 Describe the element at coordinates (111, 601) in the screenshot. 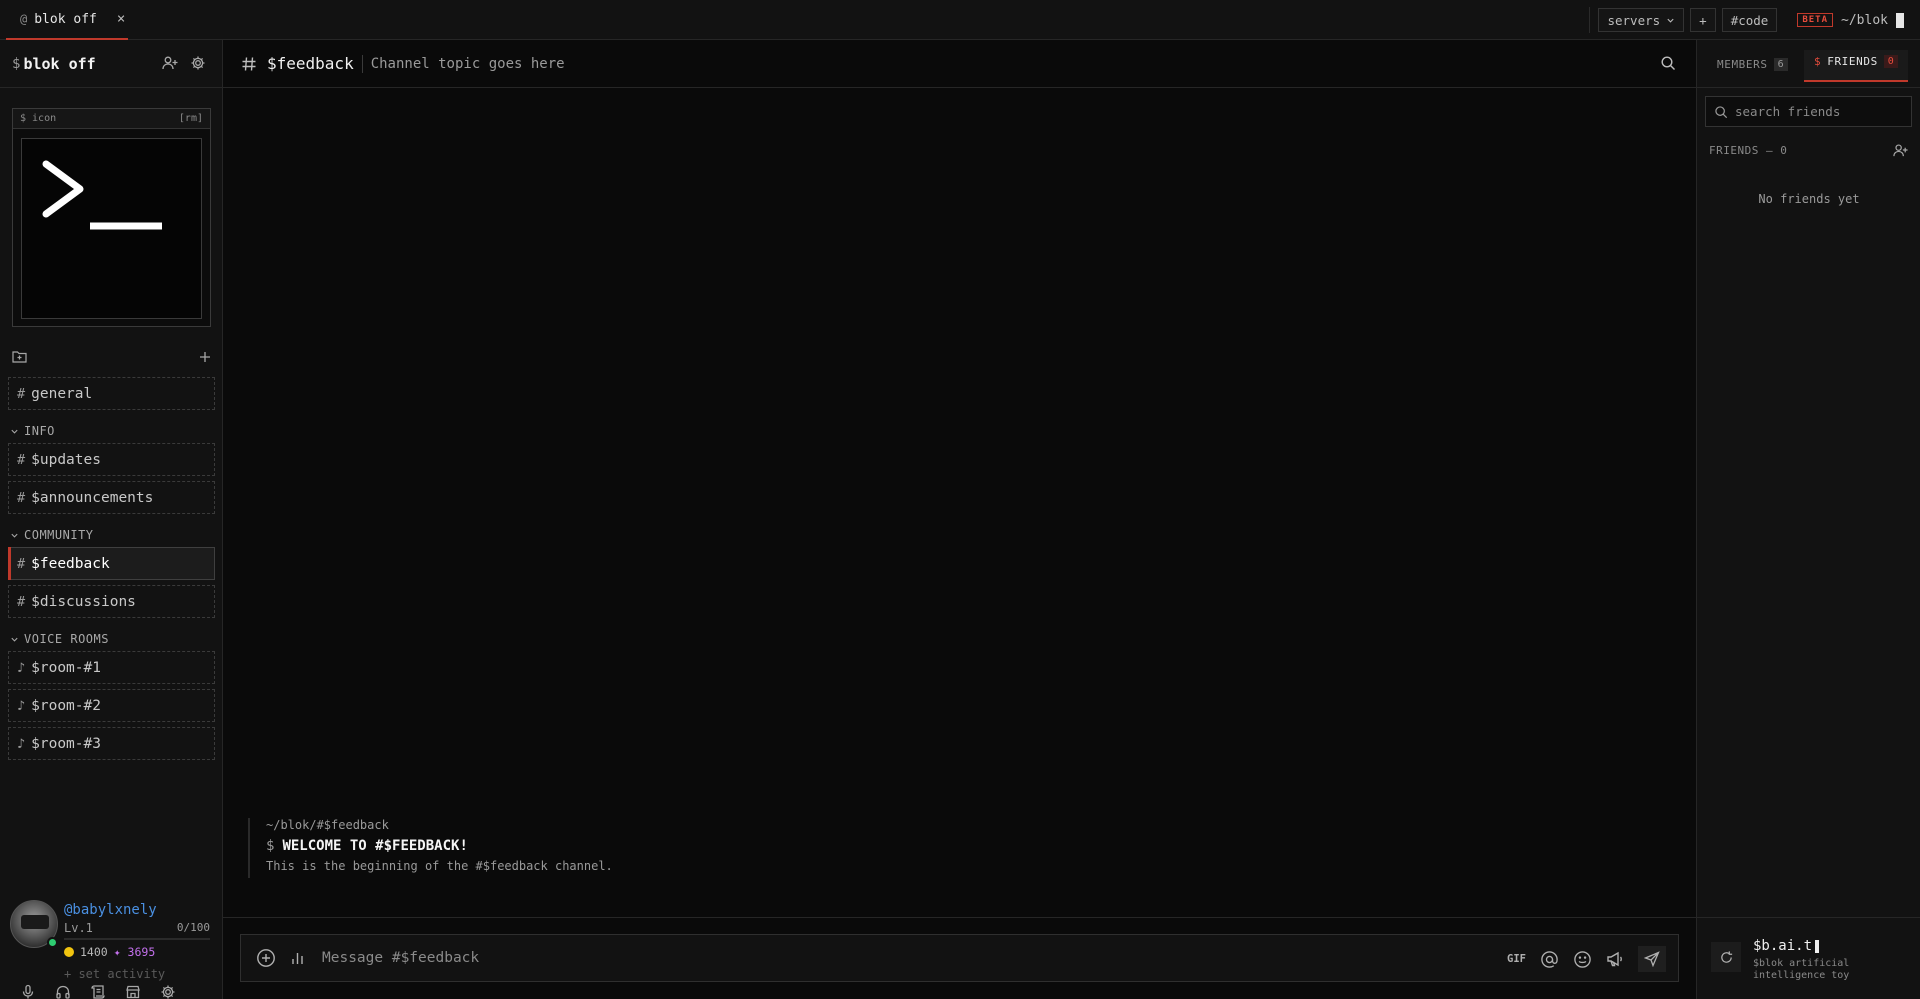

I see `channel-discussions: # $discussions` at that location.